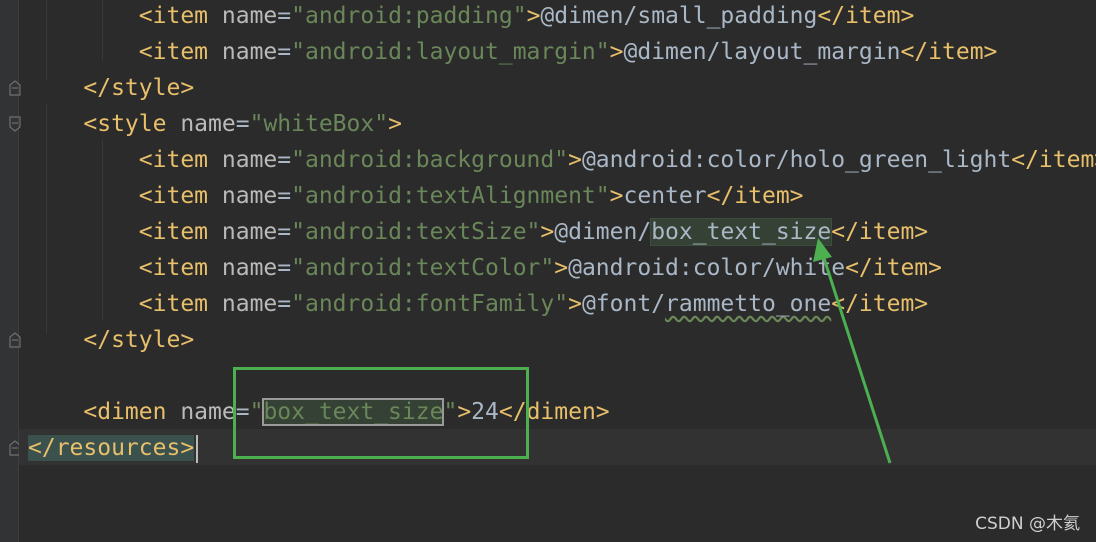 Image resolution: width=1096 pixels, height=542 pixels. I want to click on annotation-box, so click(381, 413).